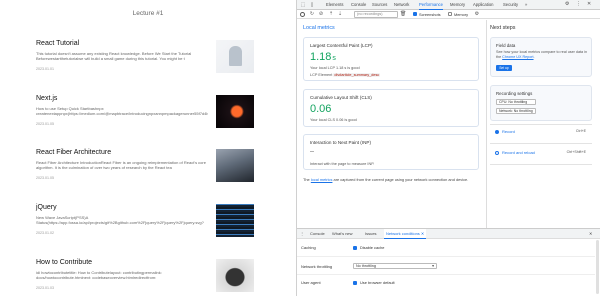  What do you see at coordinates (341, 97) in the screenshot?
I see `cls-title: Cumulative Layout Shift (CLS)` at bounding box center [341, 97].